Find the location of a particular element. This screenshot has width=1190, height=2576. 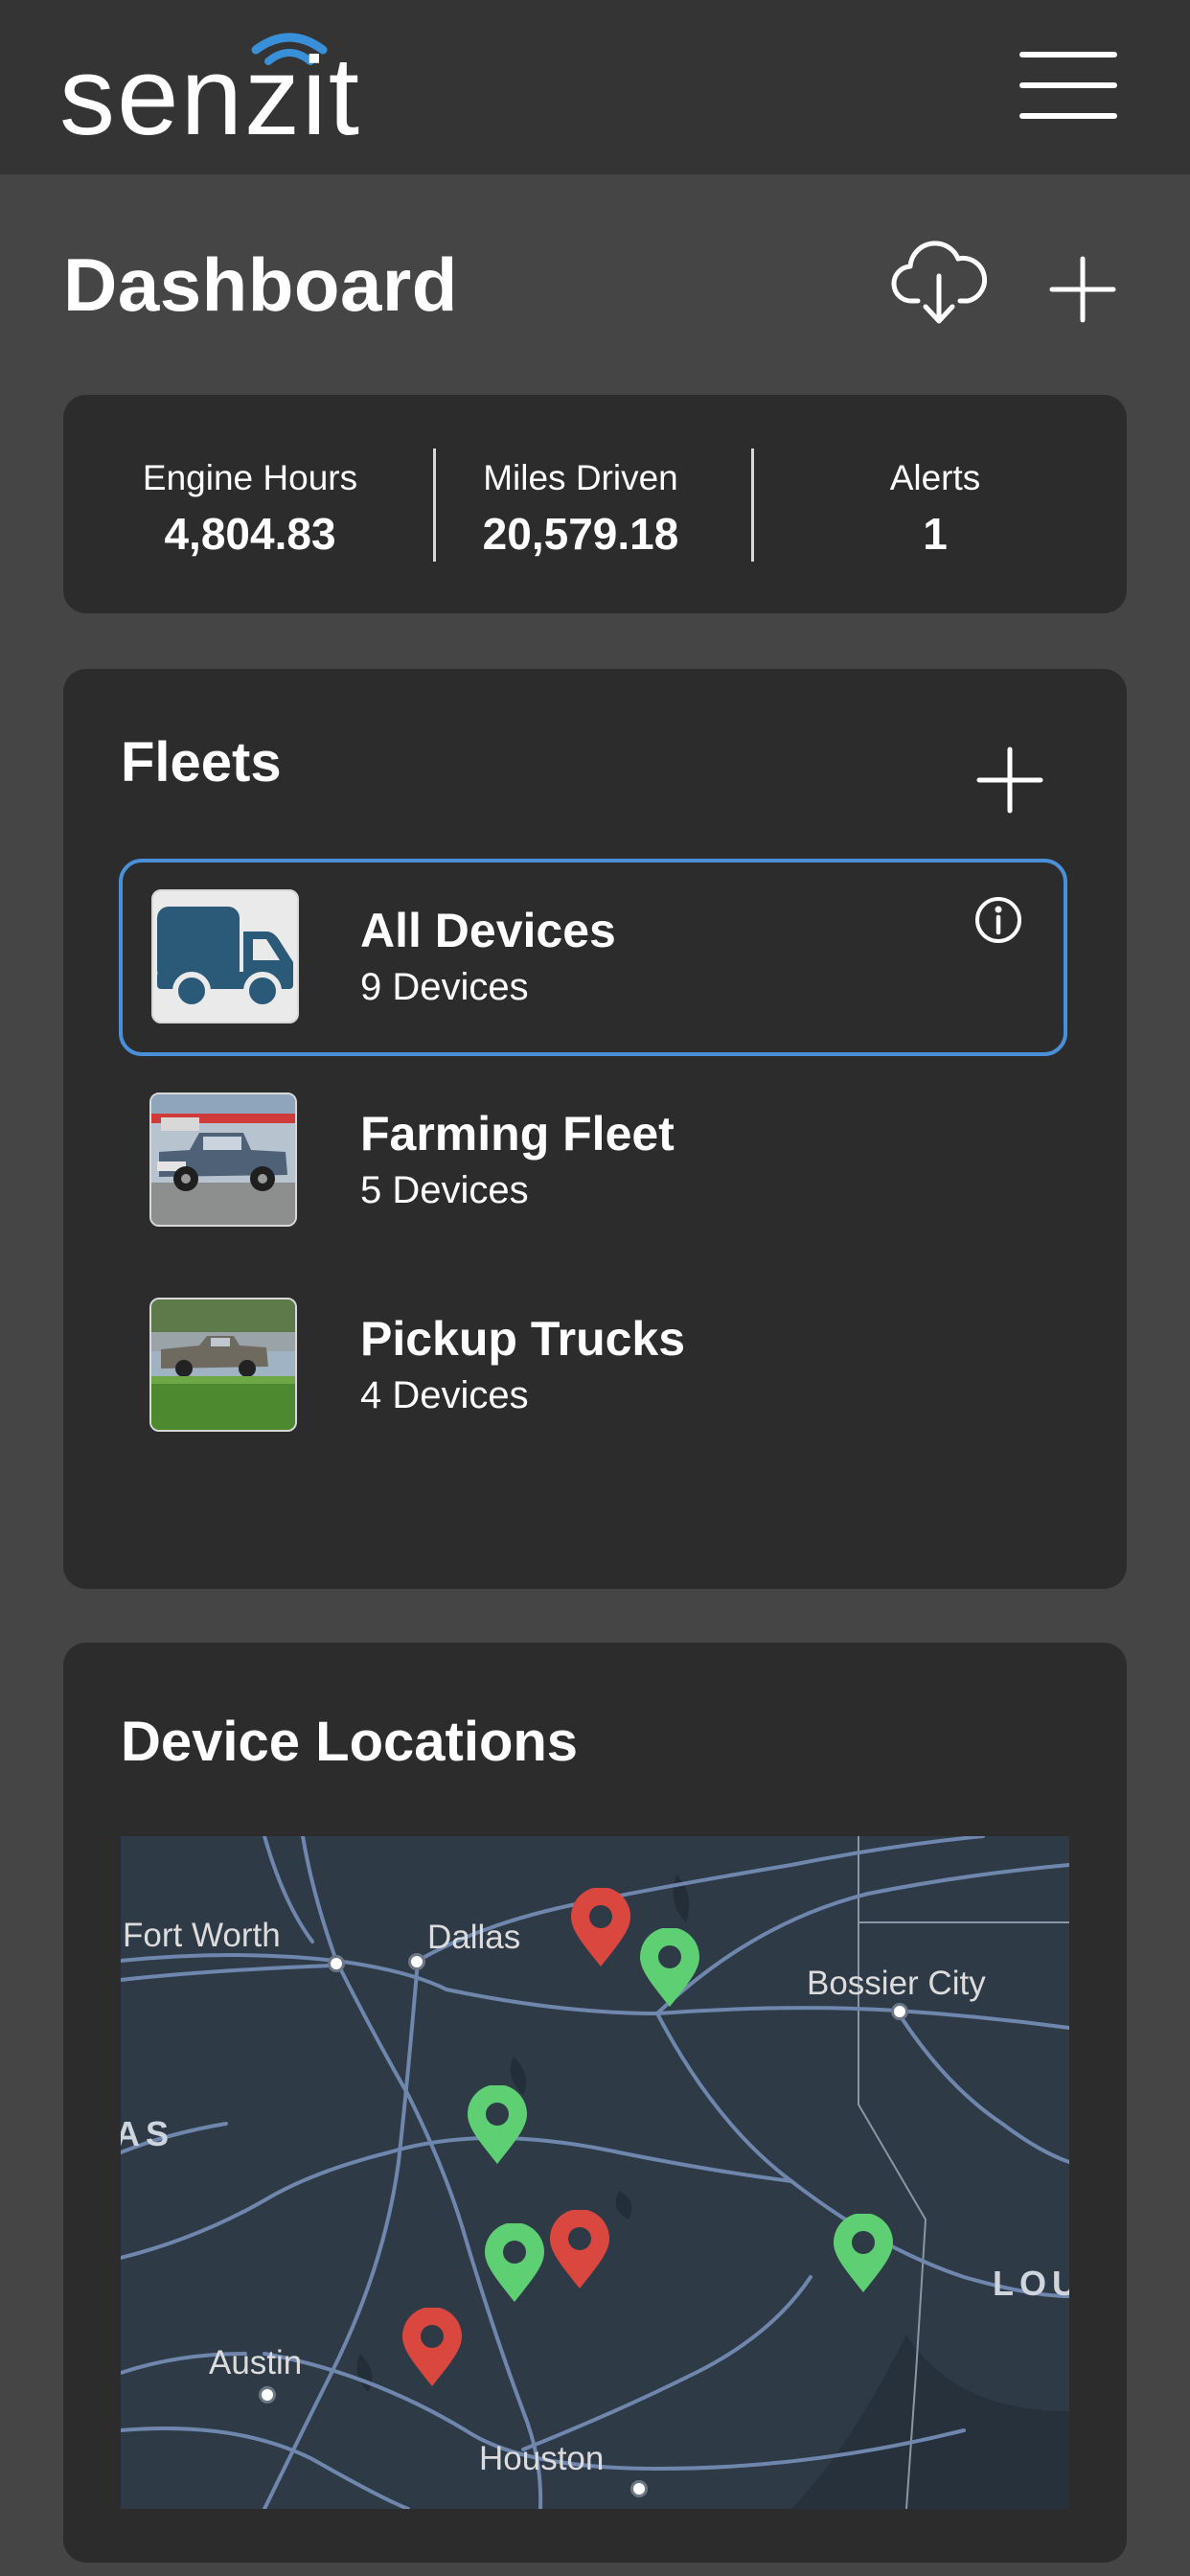

stat-engine-hours: Engine Hours 4,804.83 is located at coordinates (250, 504).